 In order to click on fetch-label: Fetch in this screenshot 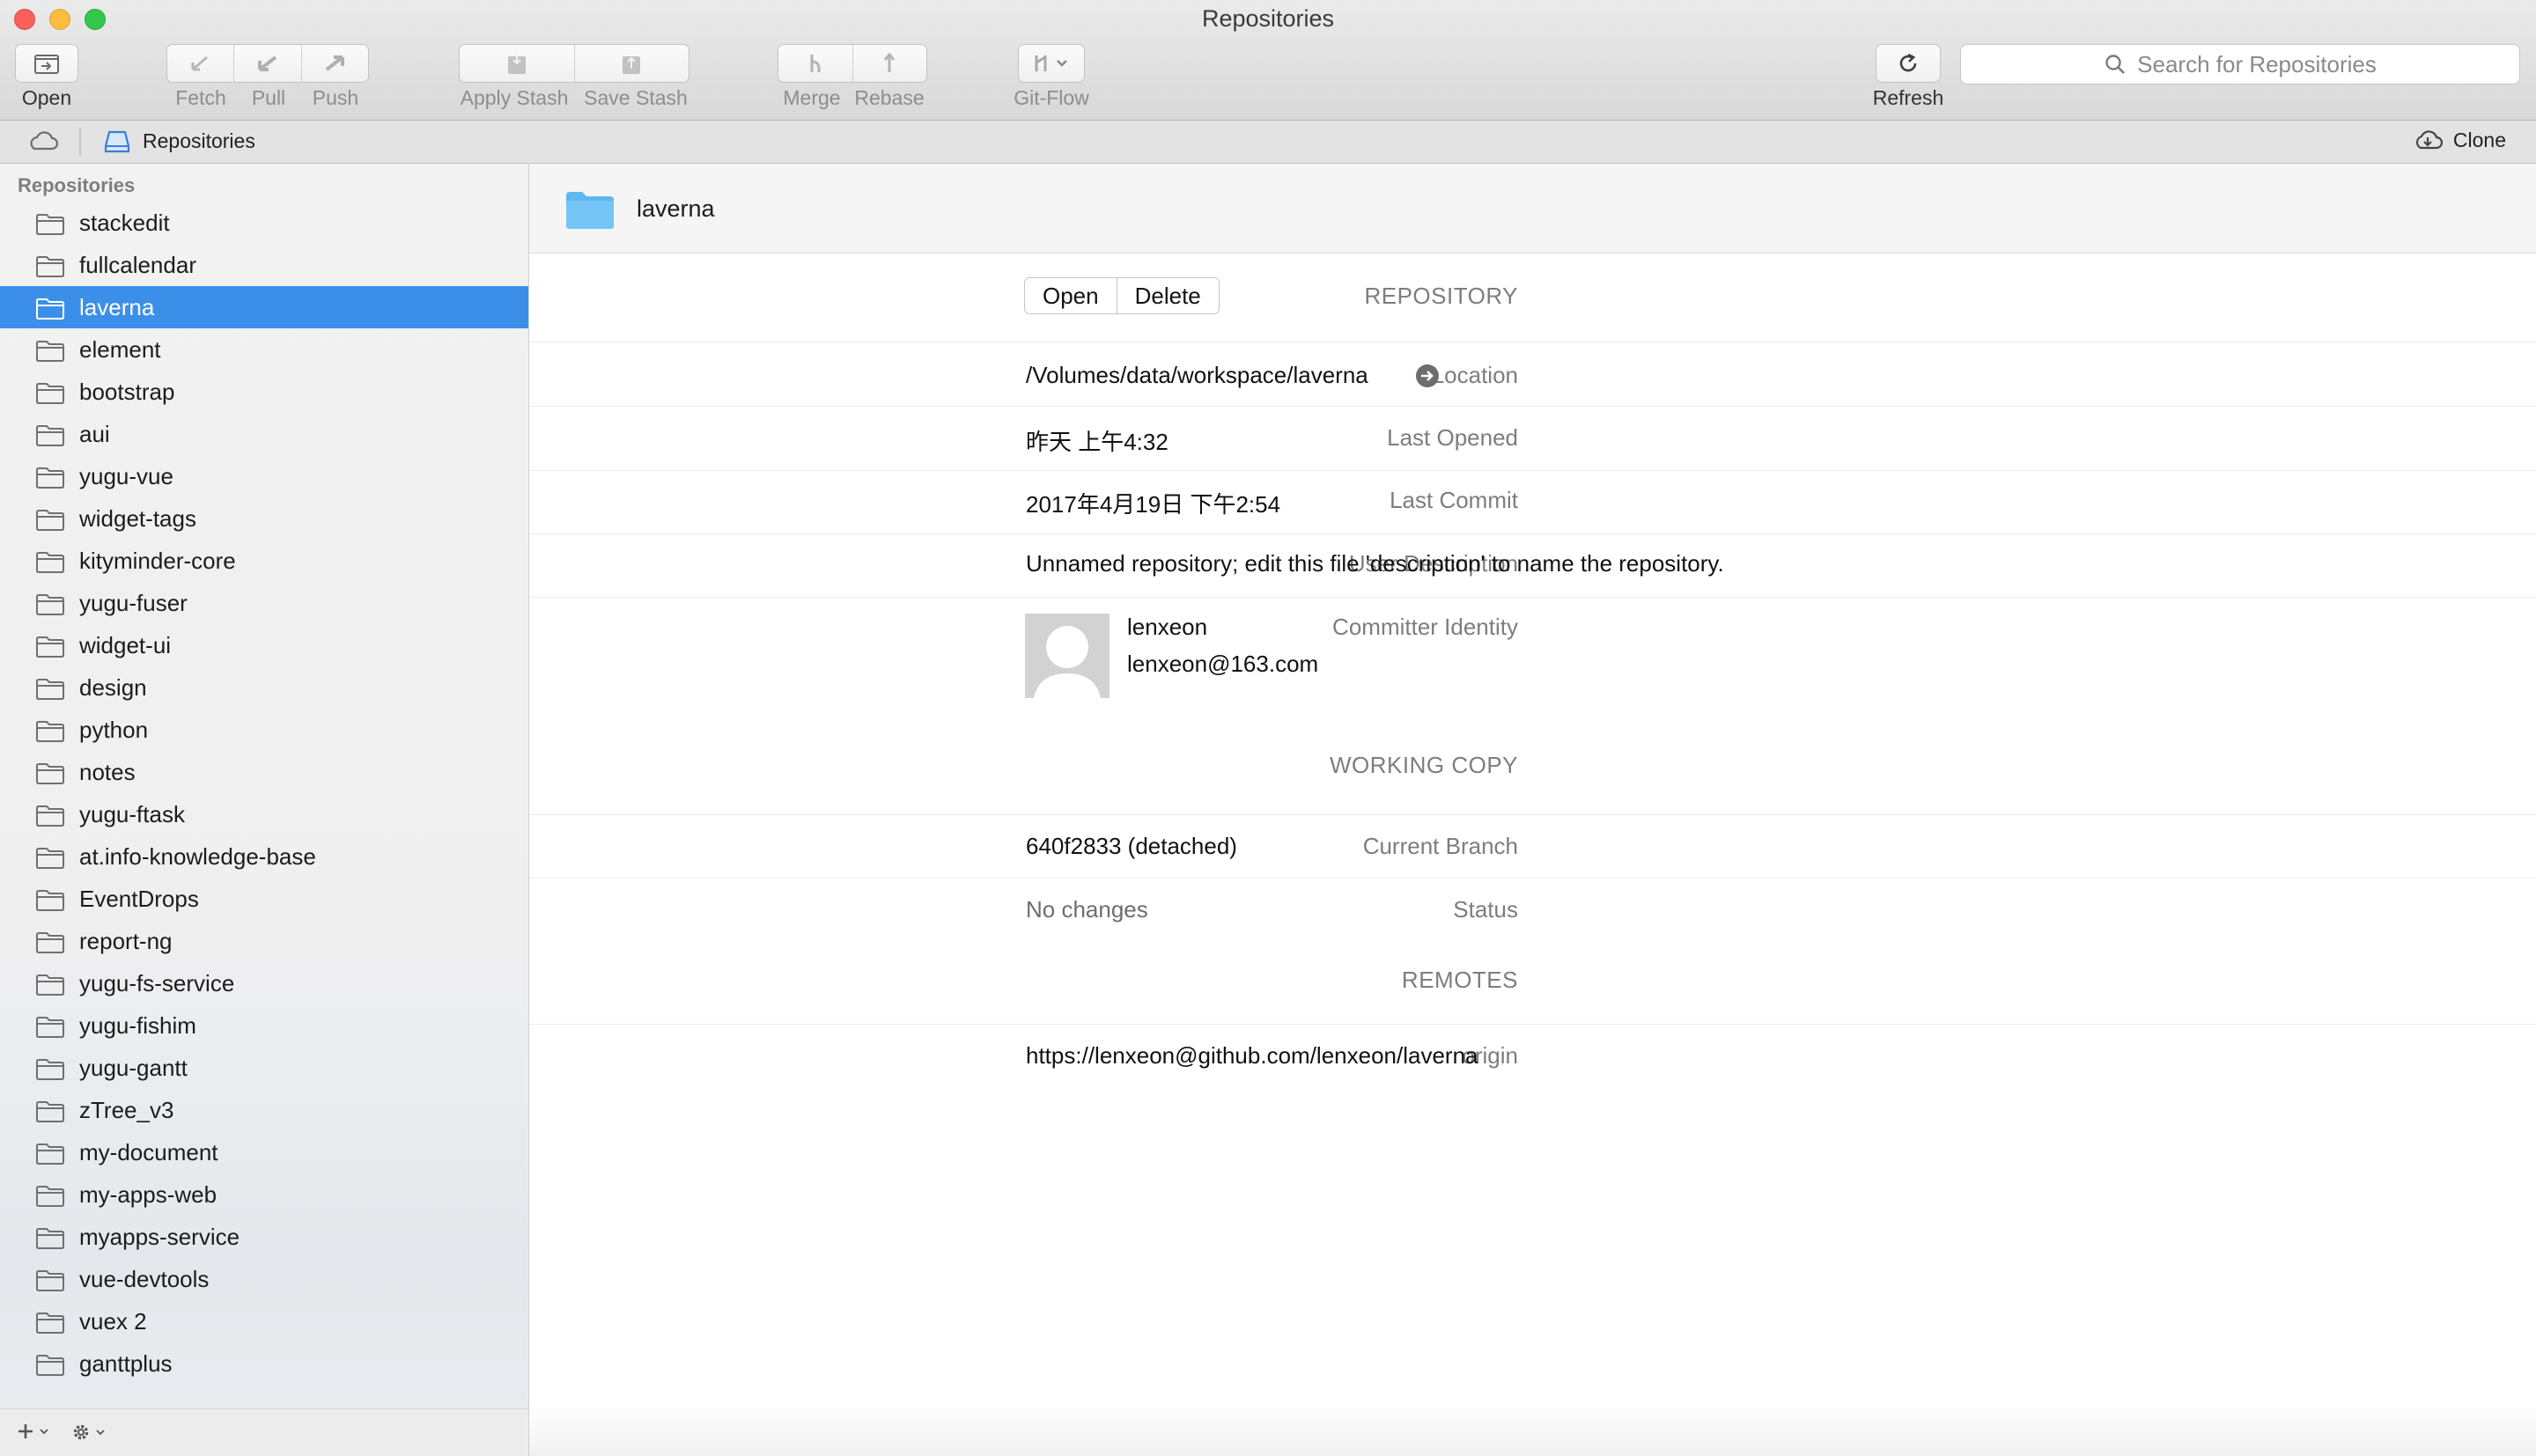, I will do `click(200, 97)`.